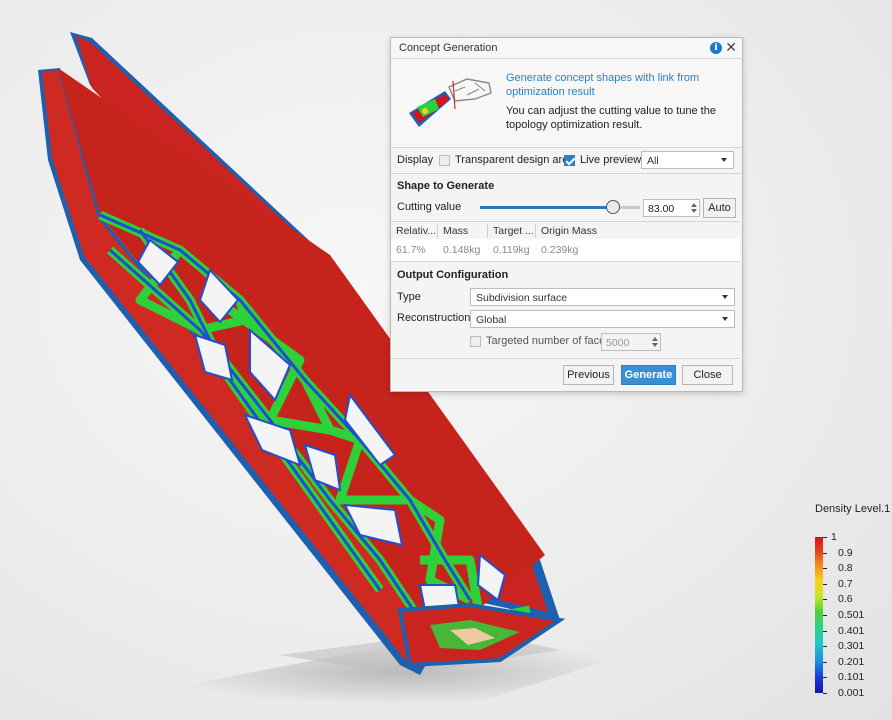 This screenshot has height=720, width=892. I want to click on table-row: 61.7% 0.148kg 0.119kg 0.239kg, so click(565, 250).